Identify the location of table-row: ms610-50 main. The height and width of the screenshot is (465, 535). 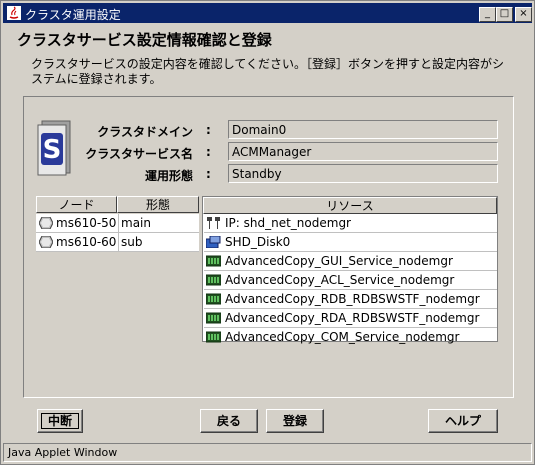
(117, 223).